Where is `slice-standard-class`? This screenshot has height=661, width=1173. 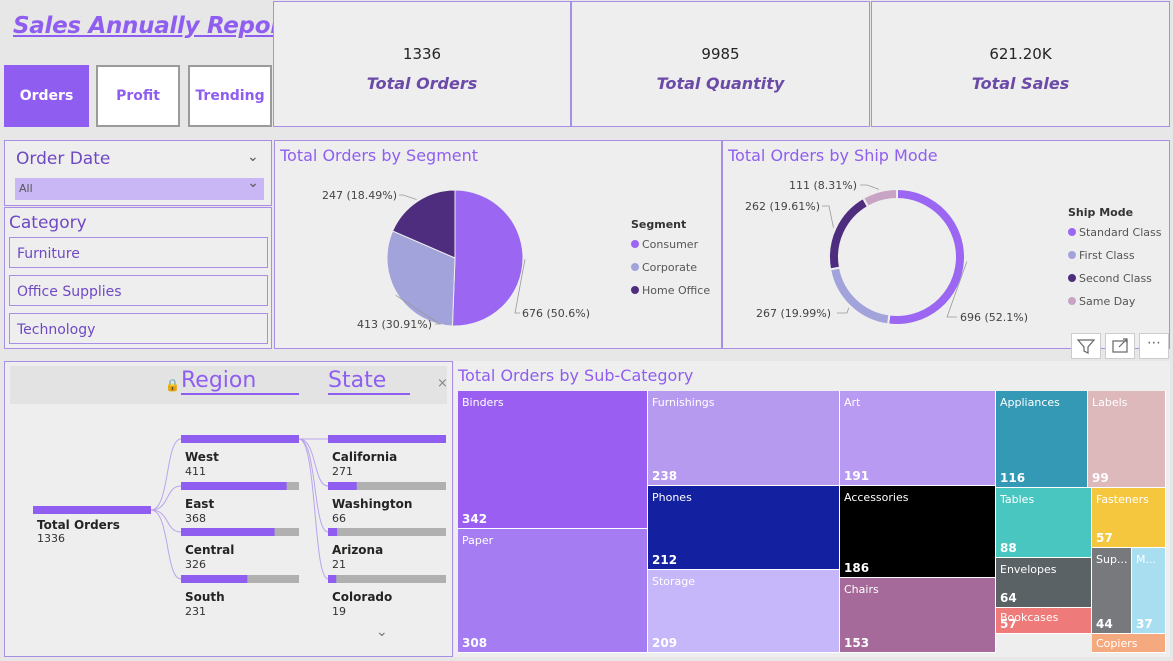
slice-standard-class is located at coordinates (926, 256).